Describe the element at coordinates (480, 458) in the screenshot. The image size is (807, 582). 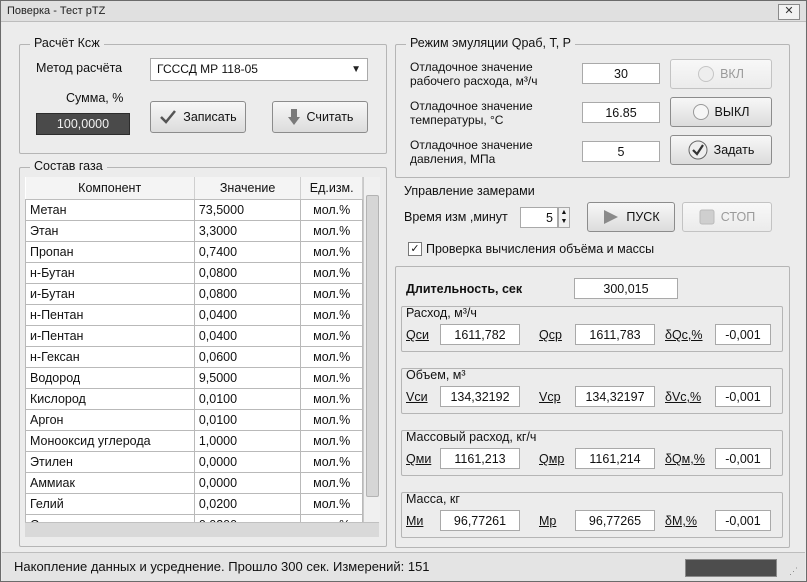
I see `massflow-qmi-value: 1161,213` at that location.